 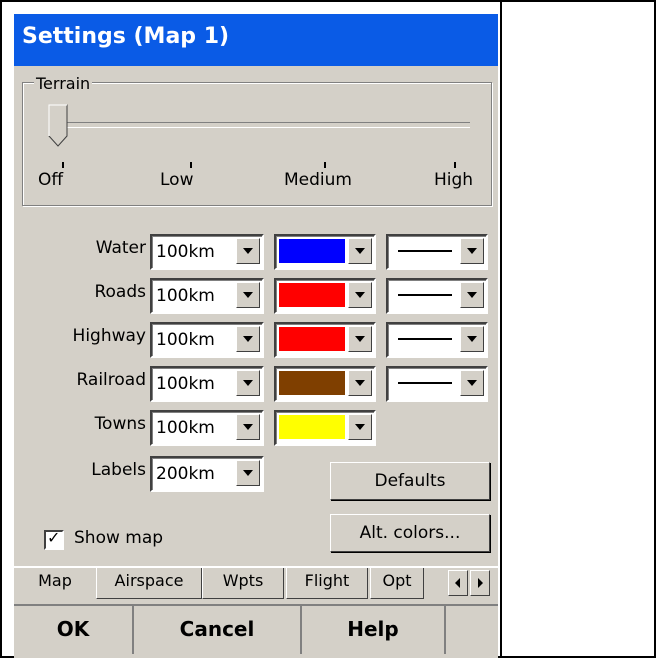 What do you see at coordinates (312, 427) in the screenshot?
I see `towns-color-swatch` at bounding box center [312, 427].